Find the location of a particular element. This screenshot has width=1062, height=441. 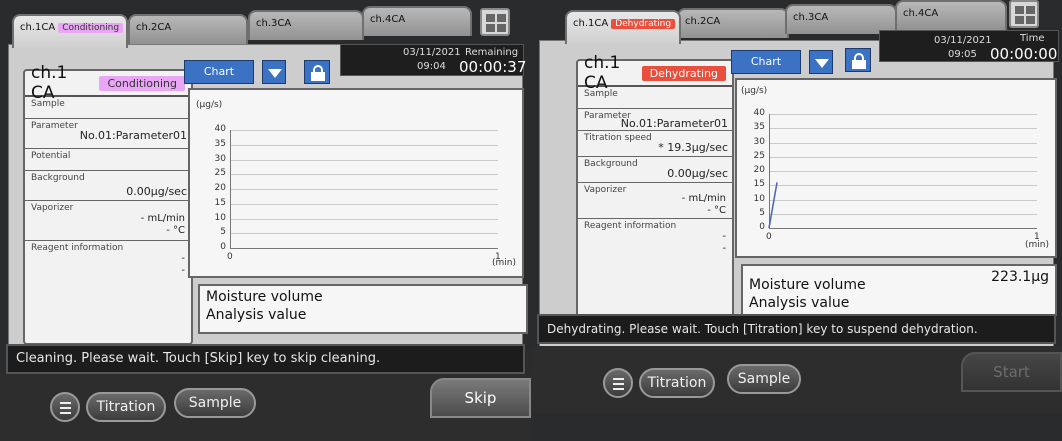

moisture-value: 223.1µg is located at coordinates (1020, 277).